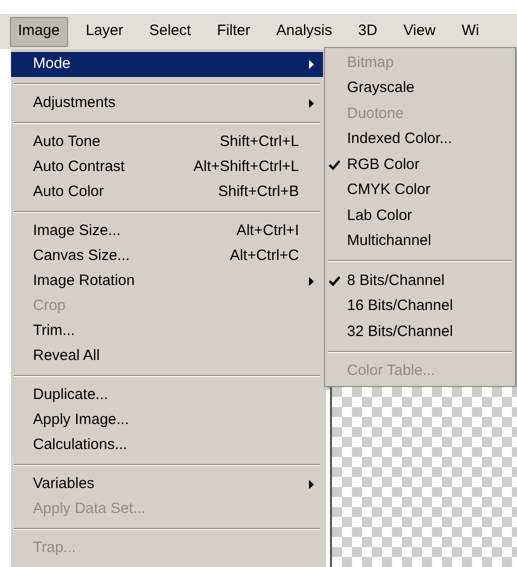  Describe the element at coordinates (167, 64) in the screenshot. I see `menu-item: Mode` at that location.